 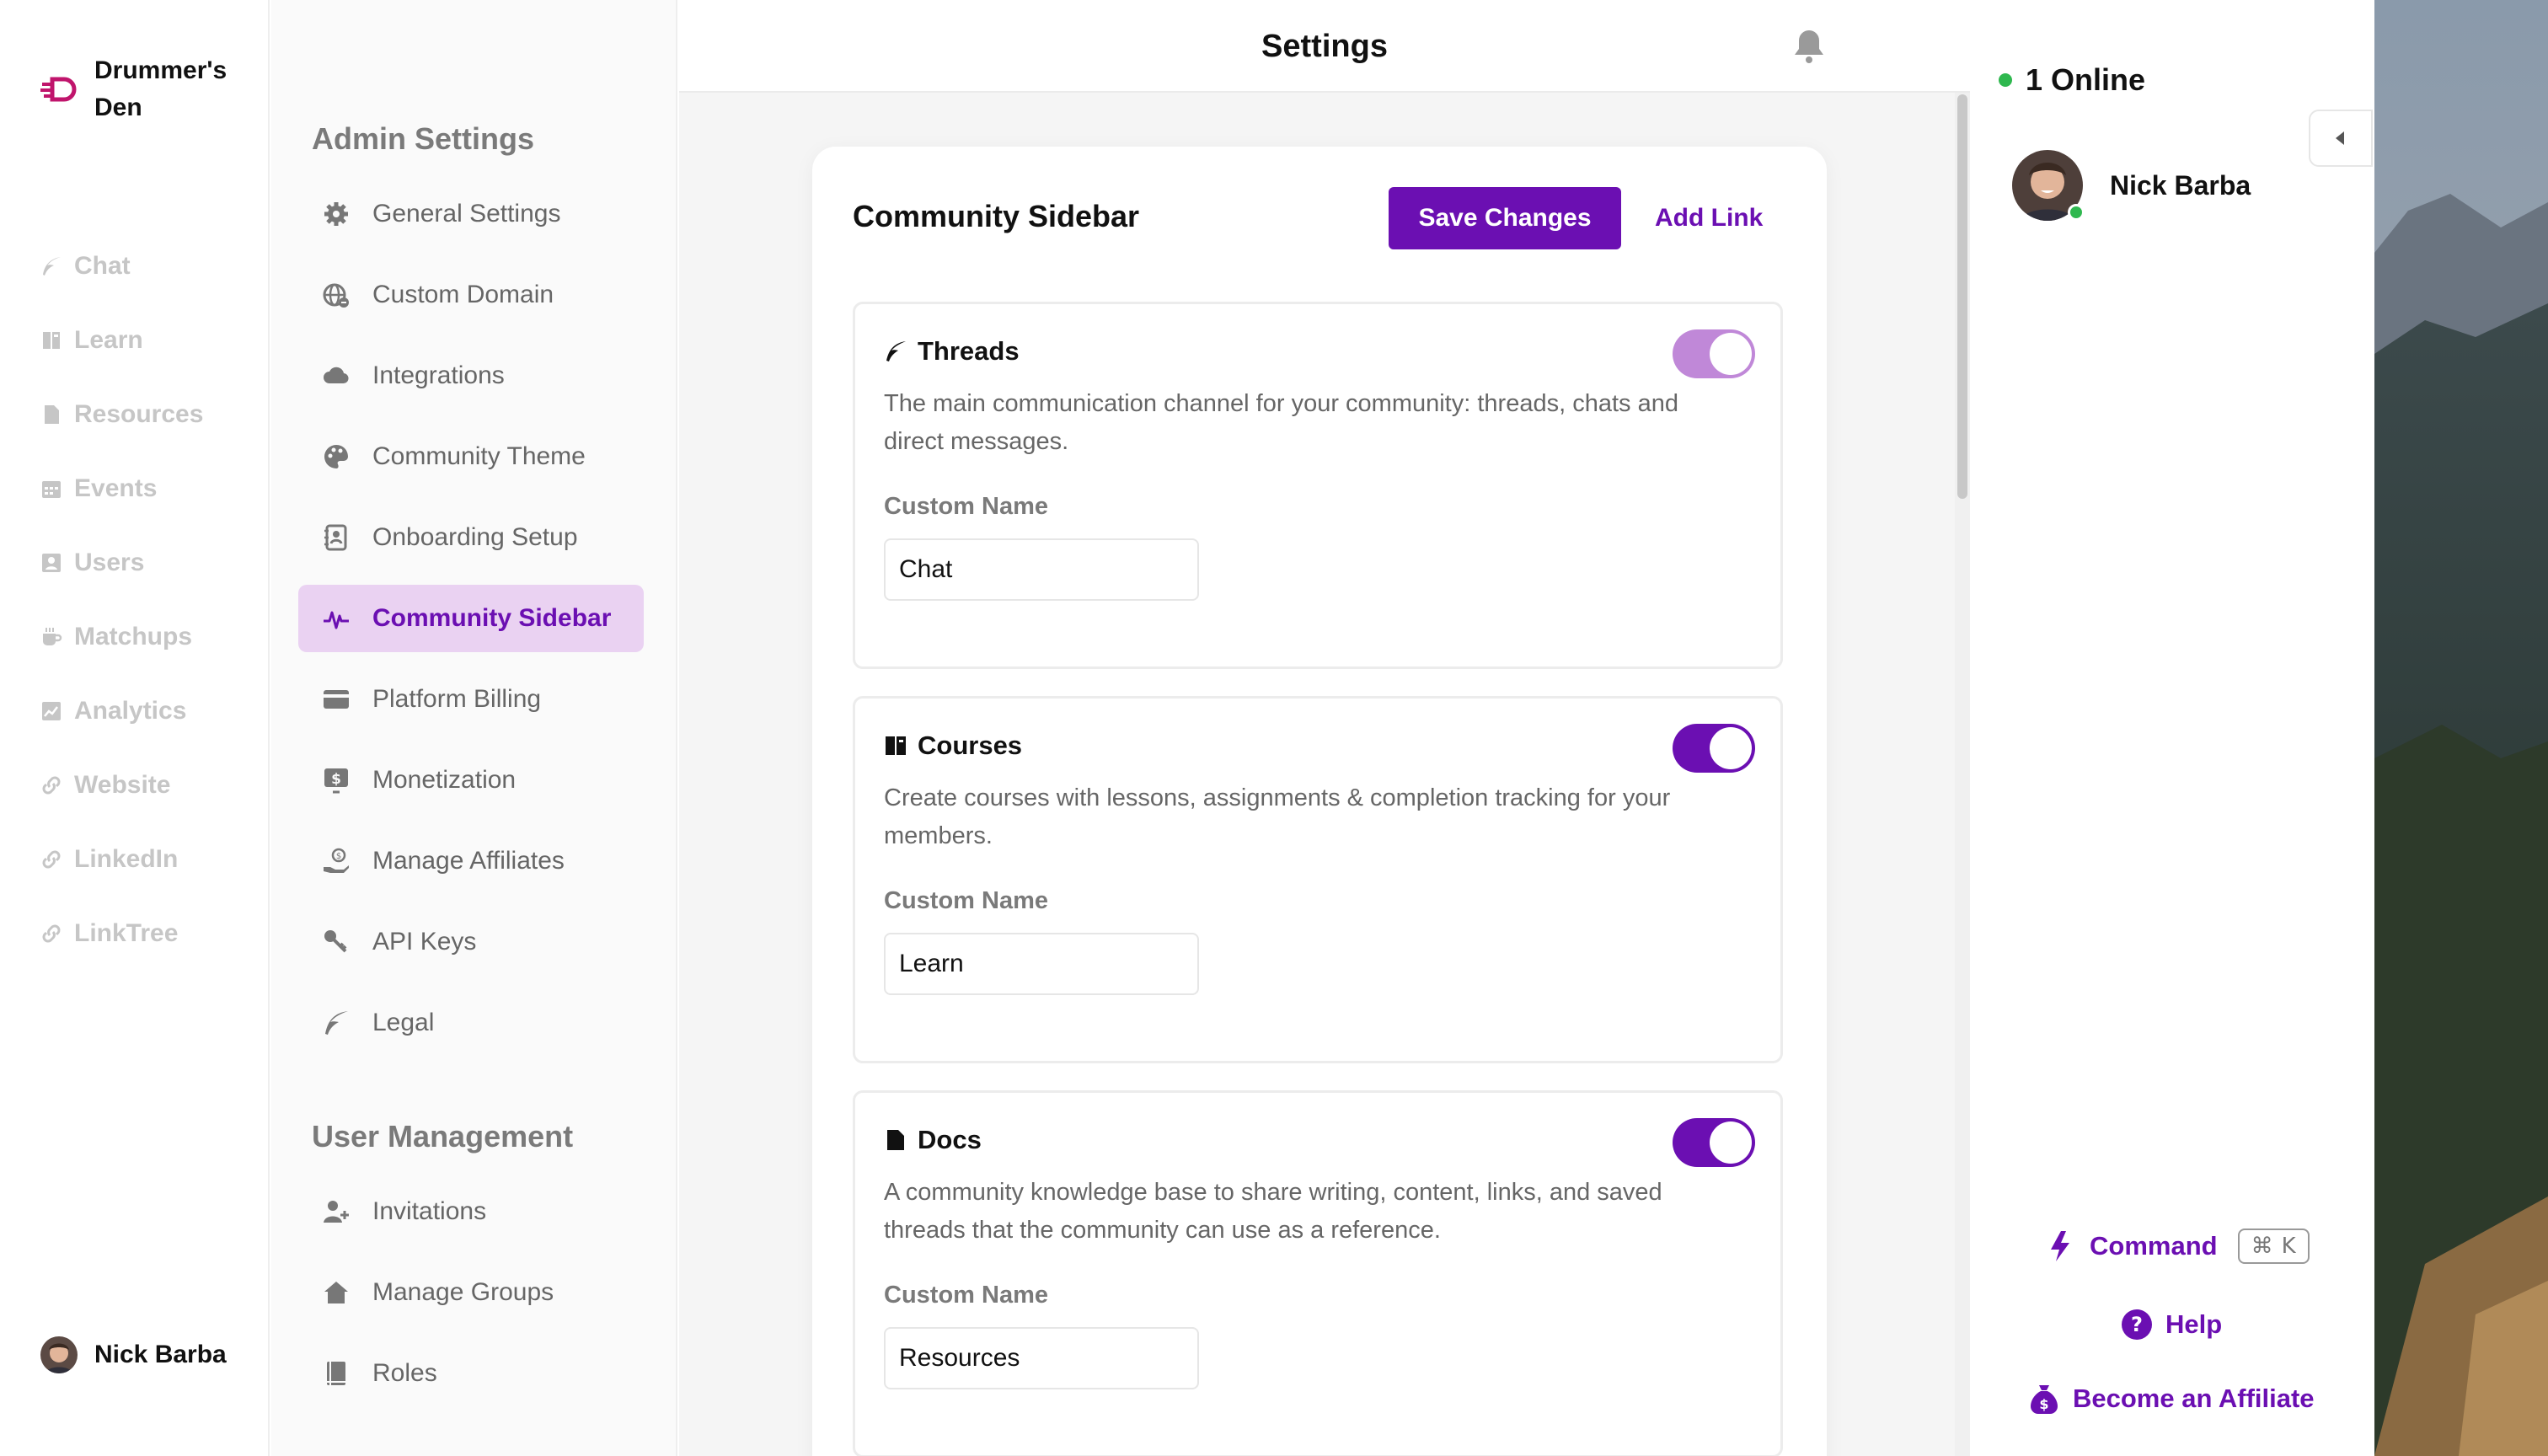 What do you see at coordinates (2171, 1399) in the screenshot?
I see `become-affiliate-button: $ Become an Affiliate` at bounding box center [2171, 1399].